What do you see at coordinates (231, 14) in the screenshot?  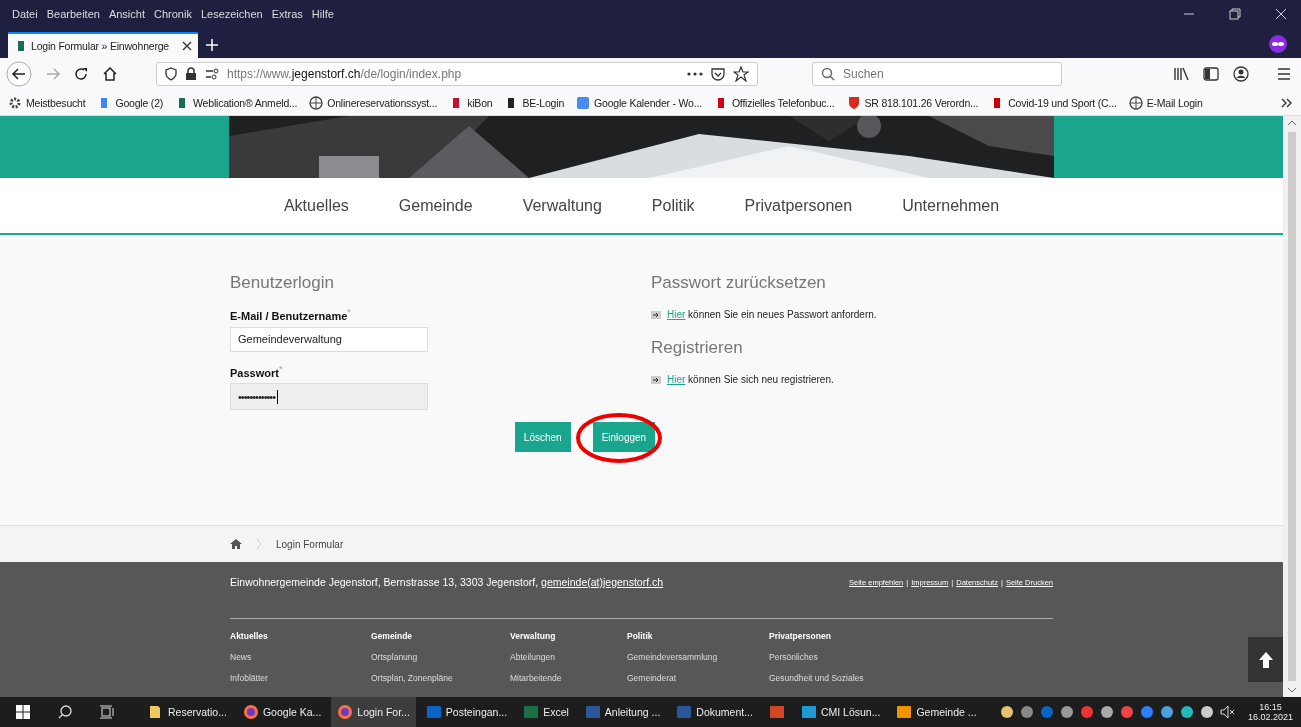 I see `menu-item: Lesezeichen` at bounding box center [231, 14].